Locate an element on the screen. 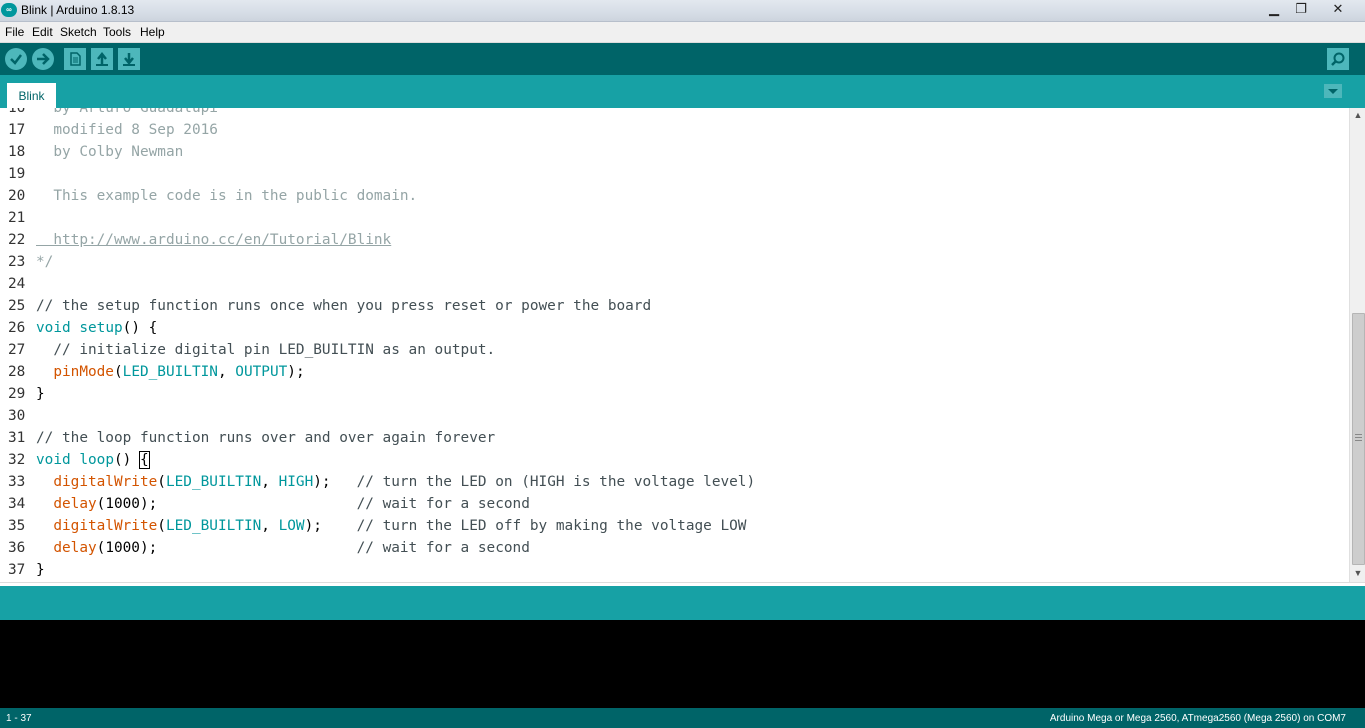 This screenshot has width=1365, height=728. code-line: 32 void loop() { is located at coordinates (79, 460).